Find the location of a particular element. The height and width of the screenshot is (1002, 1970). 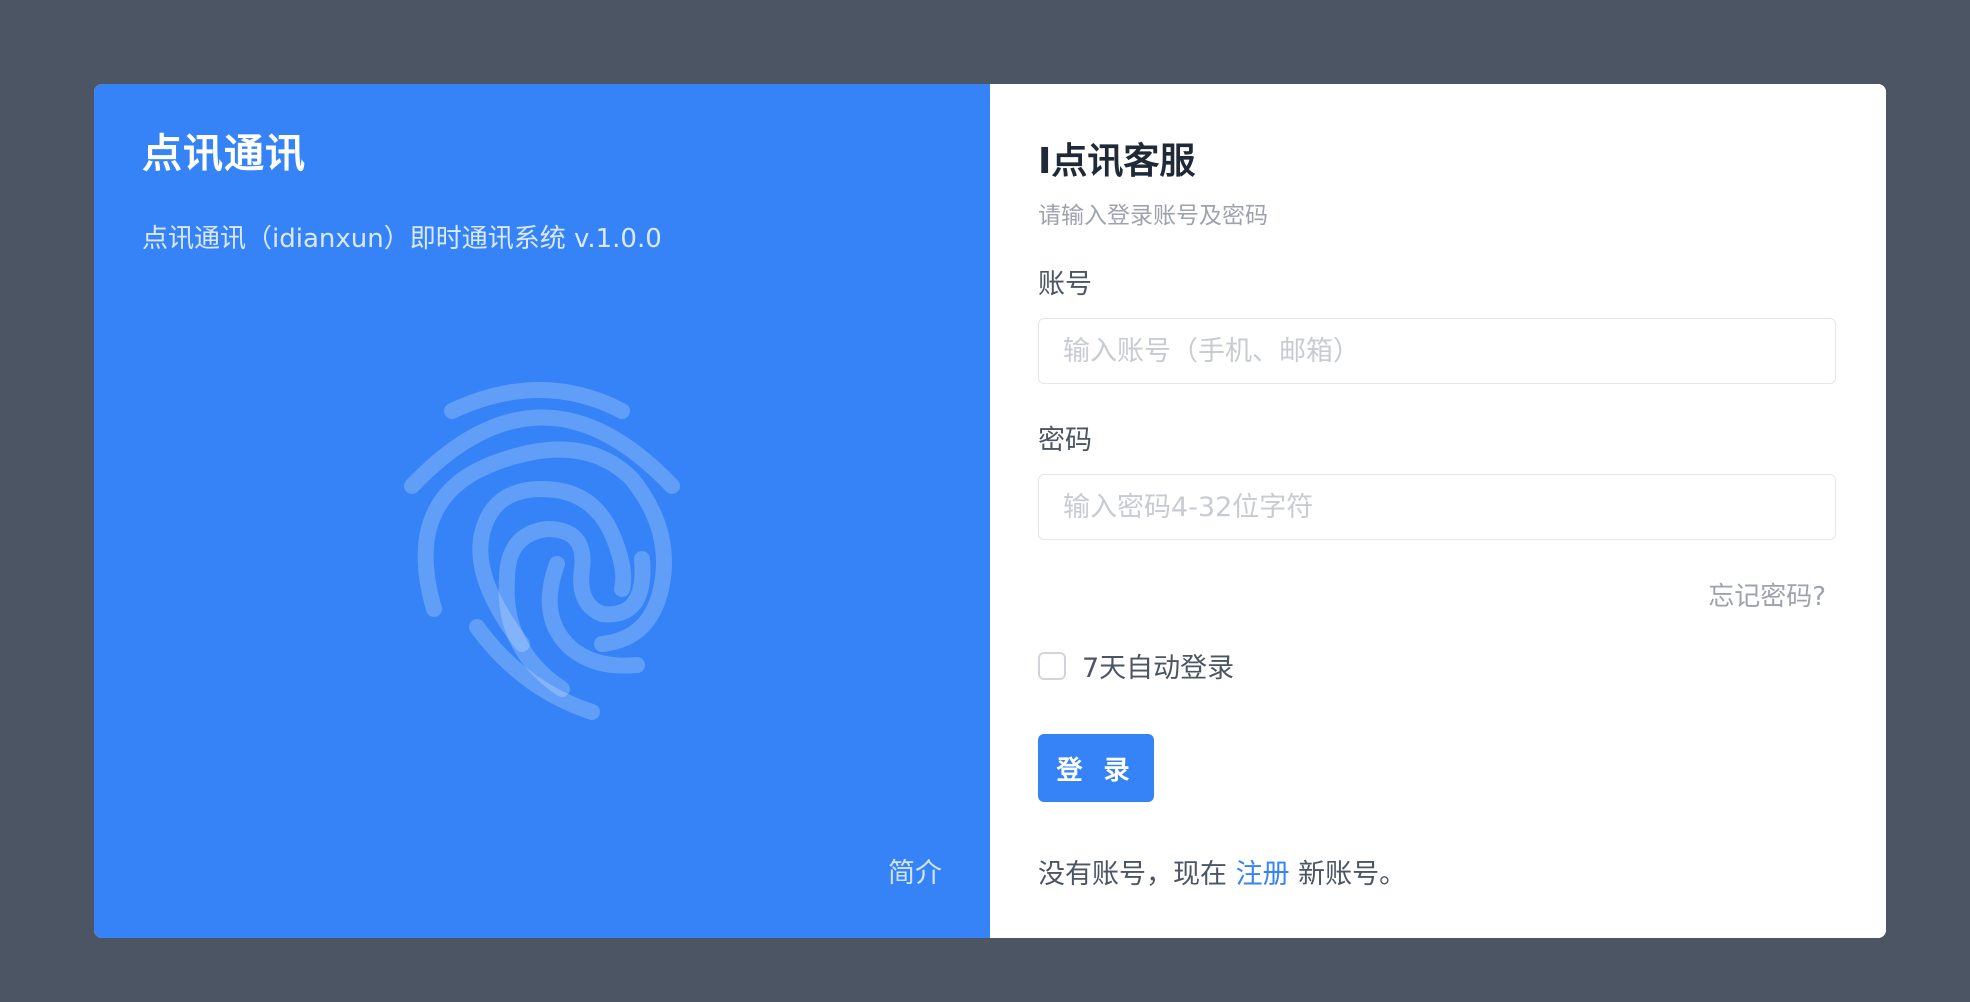

account-input is located at coordinates (1437, 351).